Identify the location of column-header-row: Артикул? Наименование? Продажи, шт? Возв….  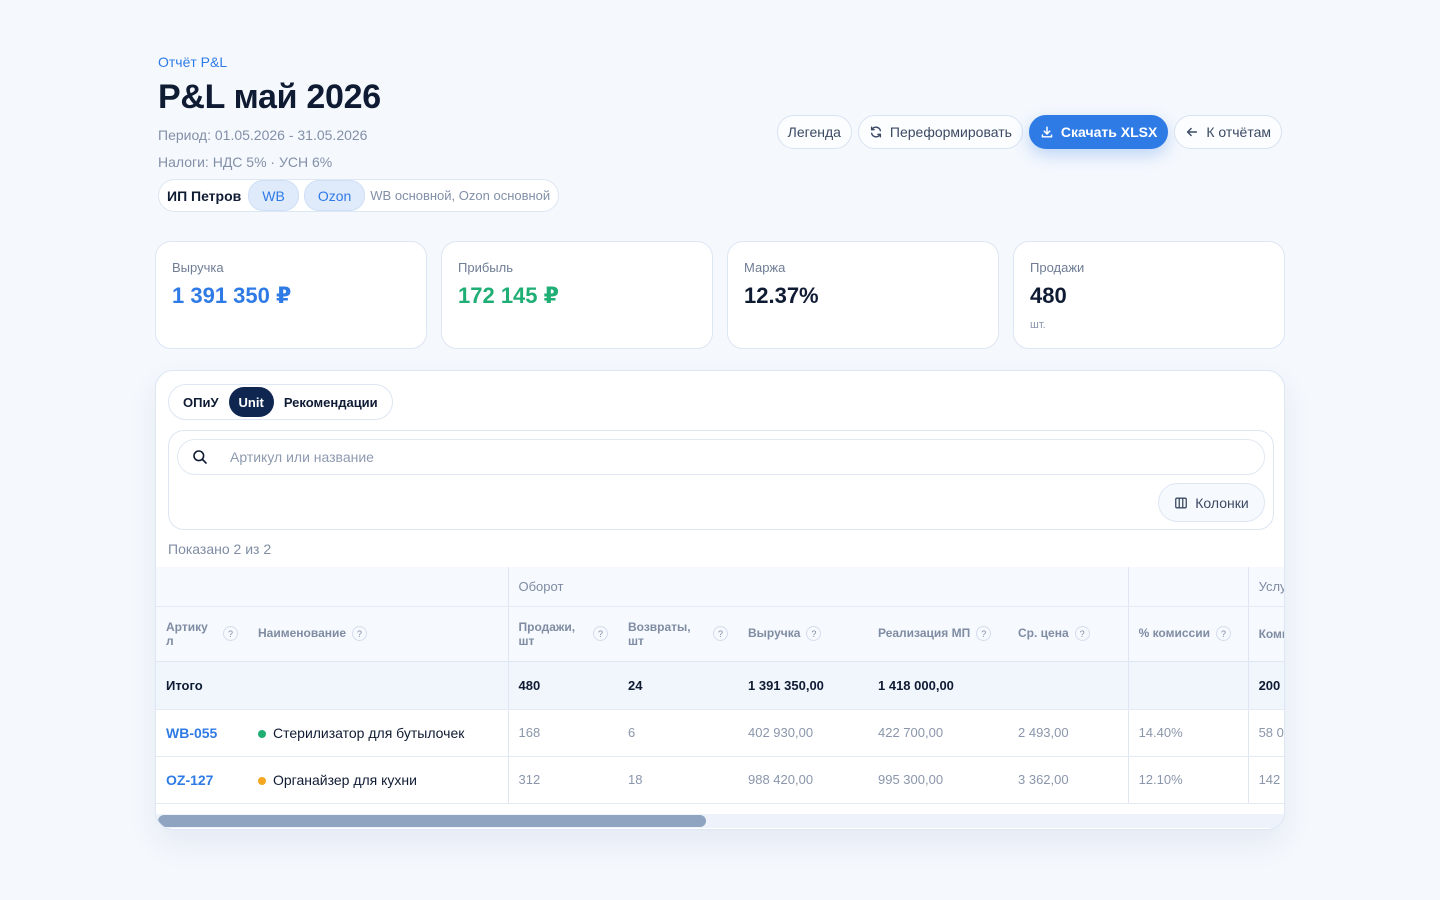
(720, 634).